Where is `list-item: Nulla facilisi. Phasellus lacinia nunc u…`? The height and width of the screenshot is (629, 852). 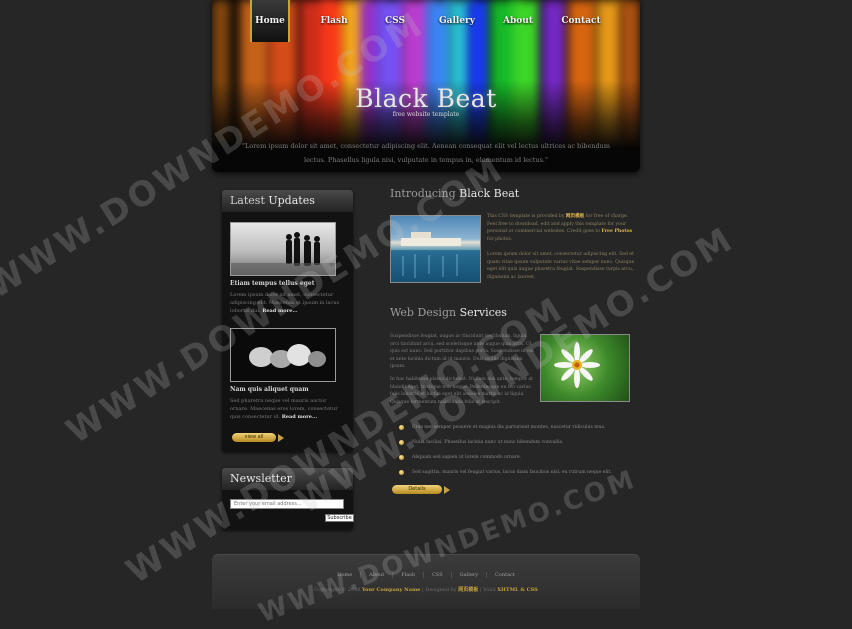
list-item: Nulla facilisi. Phasellus lacinia nunc u… is located at coordinates (518, 442).